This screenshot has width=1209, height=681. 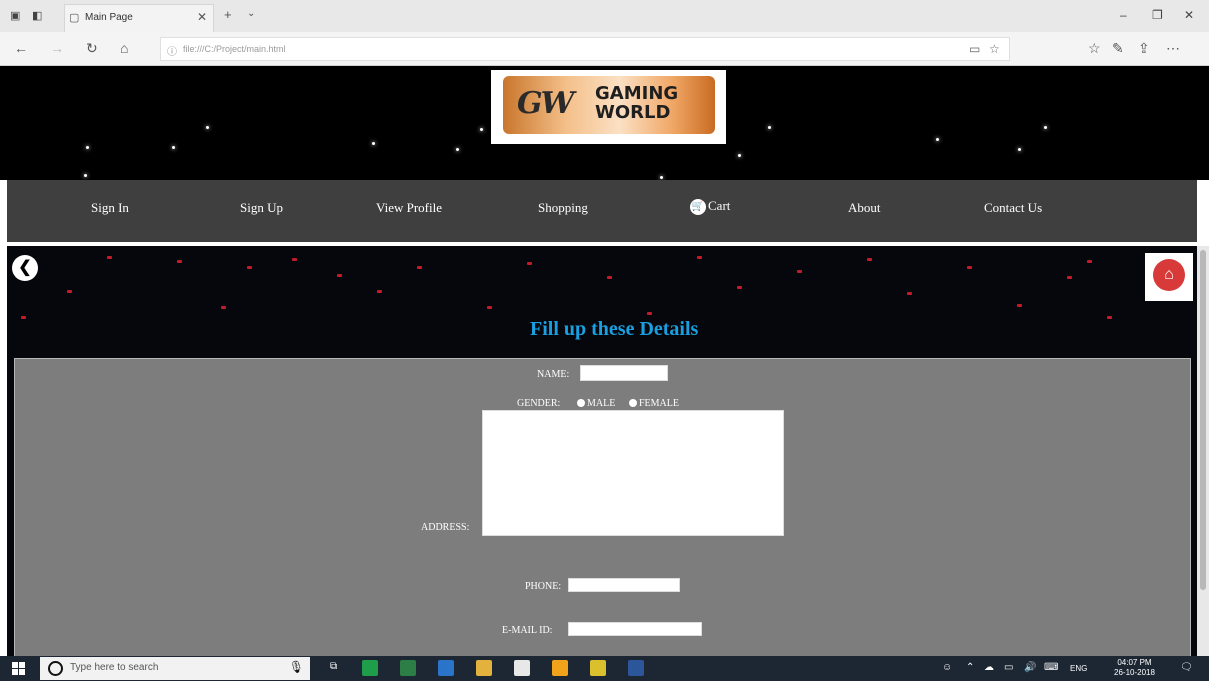 What do you see at coordinates (370, 668) in the screenshot?
I see `app-icon-green` at bounding box center [370, 668].